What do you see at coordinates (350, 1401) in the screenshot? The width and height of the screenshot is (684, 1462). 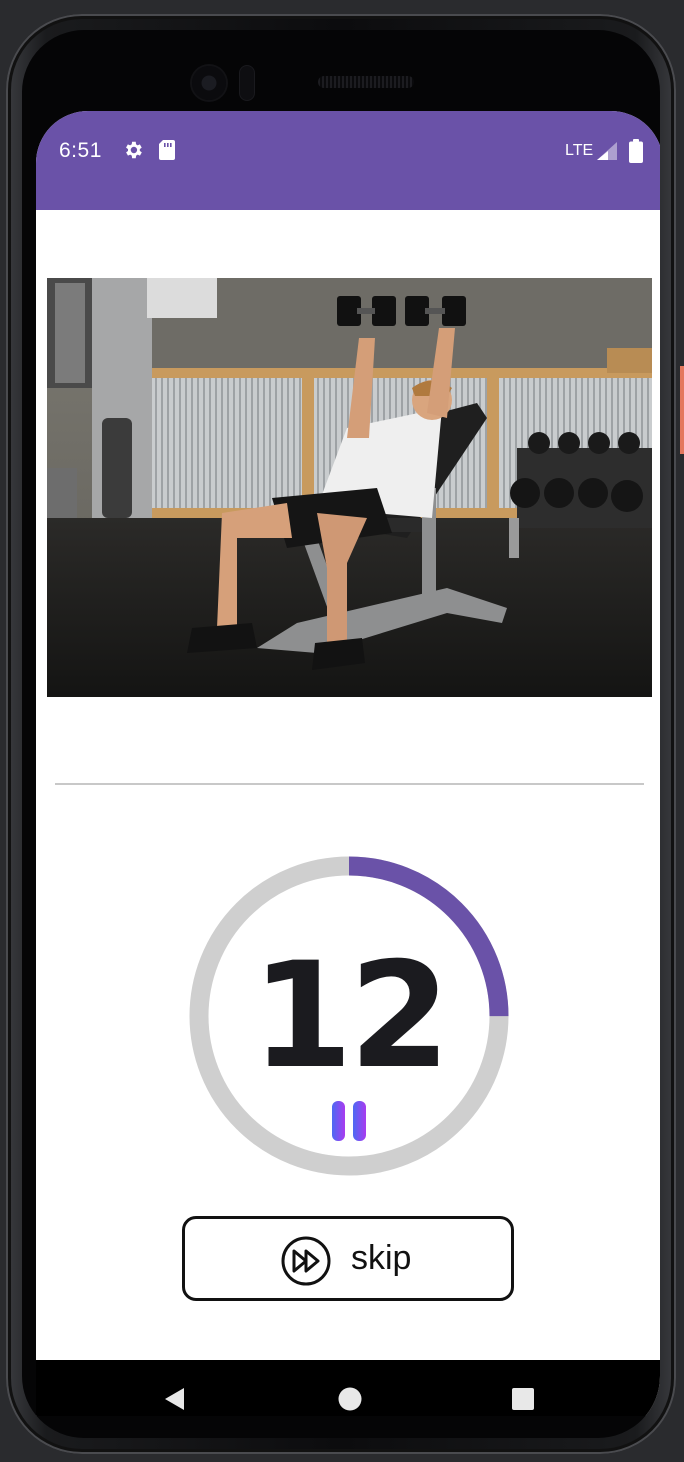 I see `home-icon` at bounding box center [350, 1401].